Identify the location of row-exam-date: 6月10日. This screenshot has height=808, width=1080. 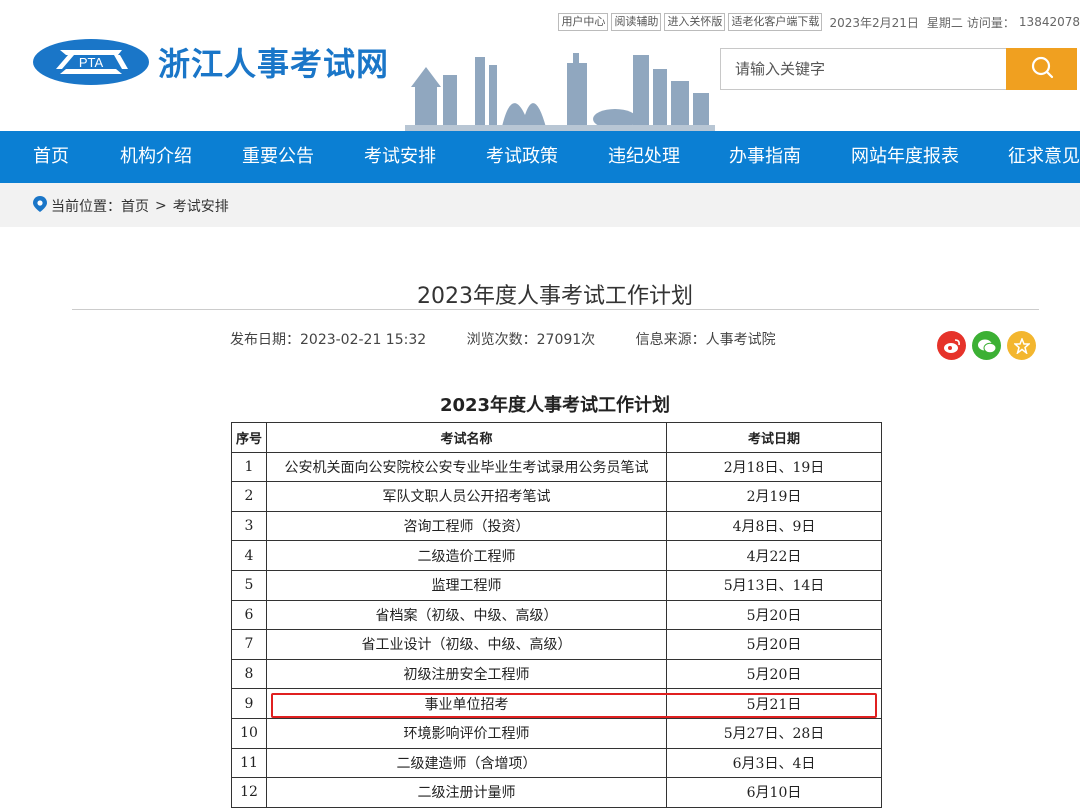
(774, 792).